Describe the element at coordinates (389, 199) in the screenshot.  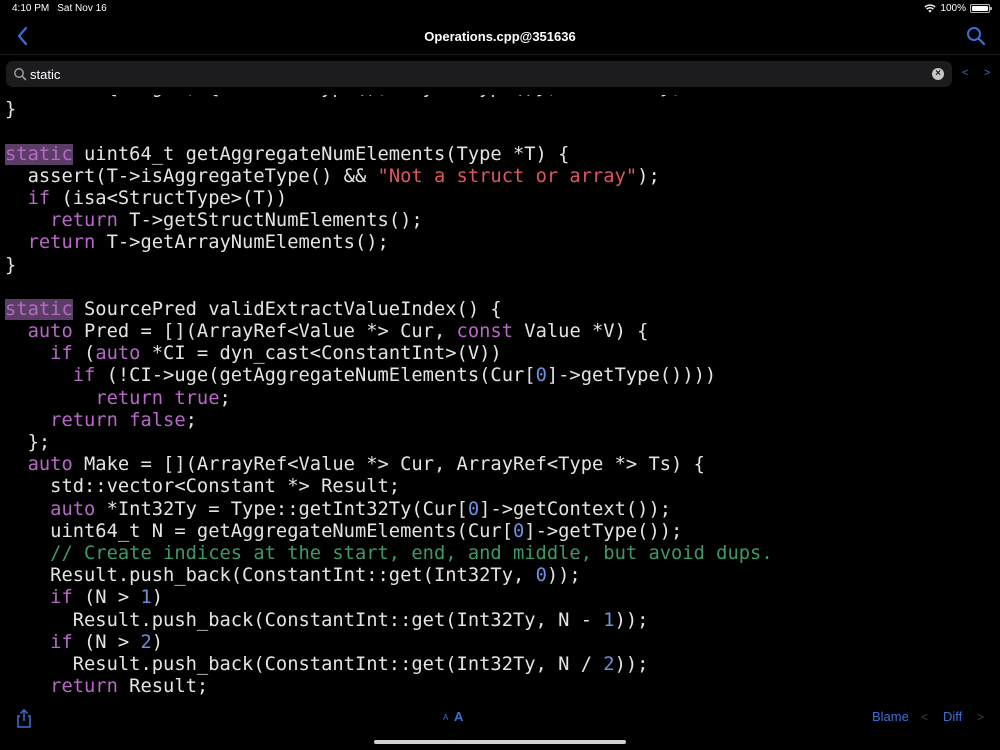
I see `code-line: if (isa<StructType>(T))` at that location.